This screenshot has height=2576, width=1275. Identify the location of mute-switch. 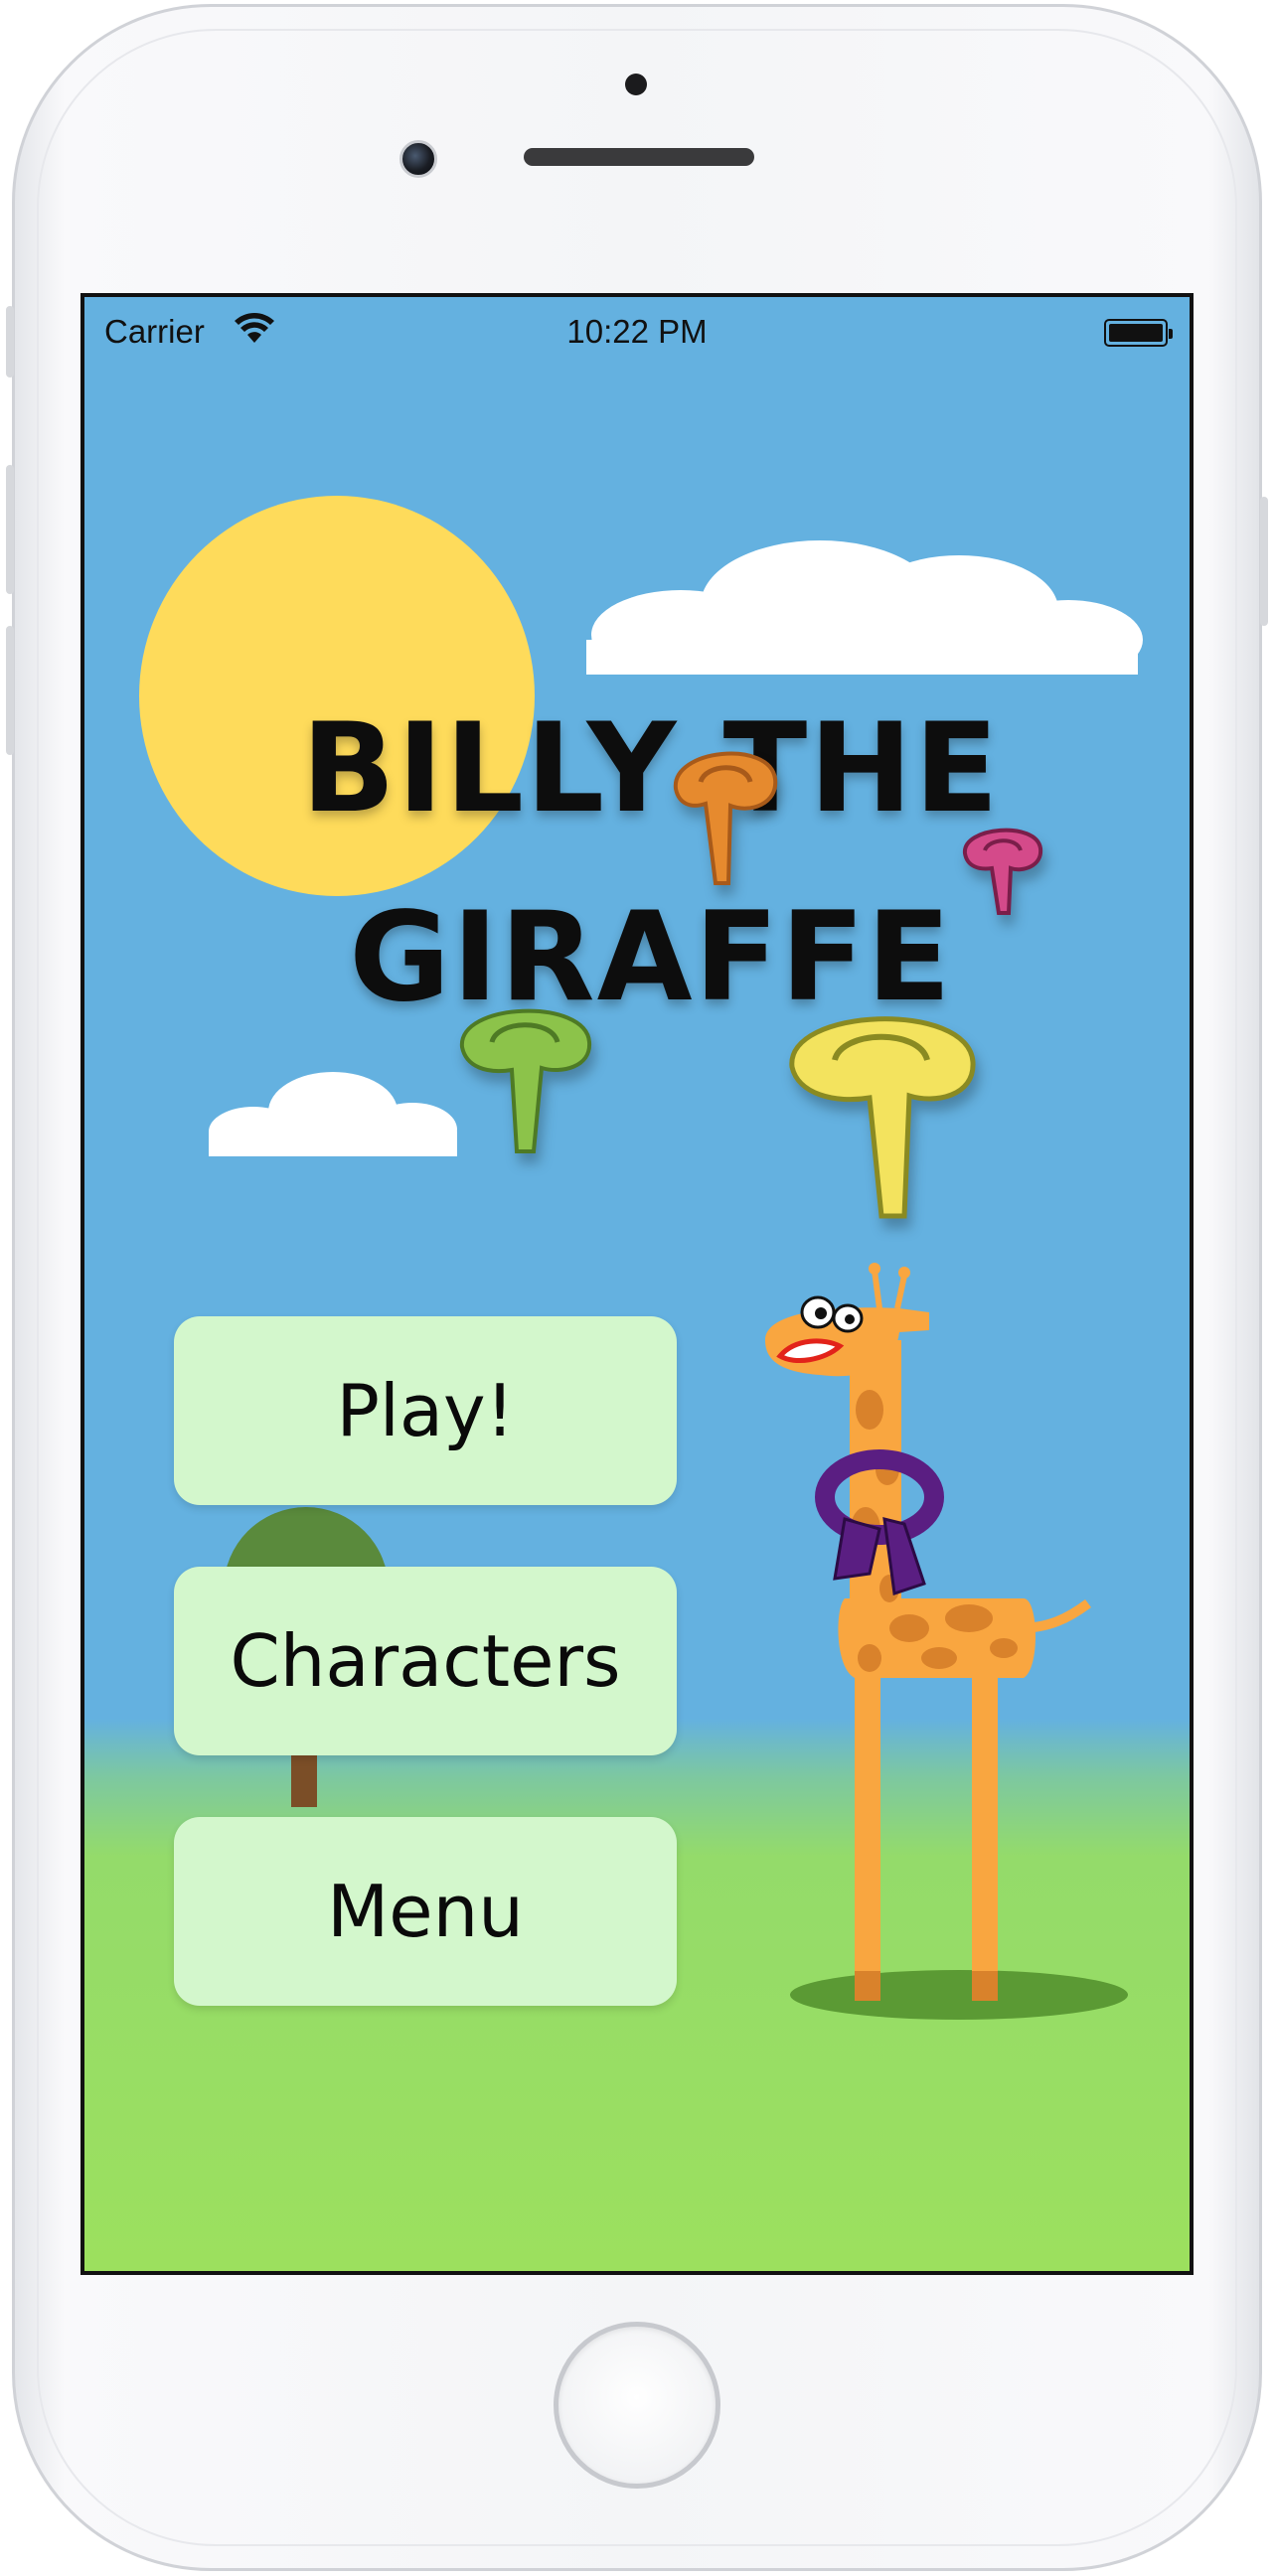
(10, 342).